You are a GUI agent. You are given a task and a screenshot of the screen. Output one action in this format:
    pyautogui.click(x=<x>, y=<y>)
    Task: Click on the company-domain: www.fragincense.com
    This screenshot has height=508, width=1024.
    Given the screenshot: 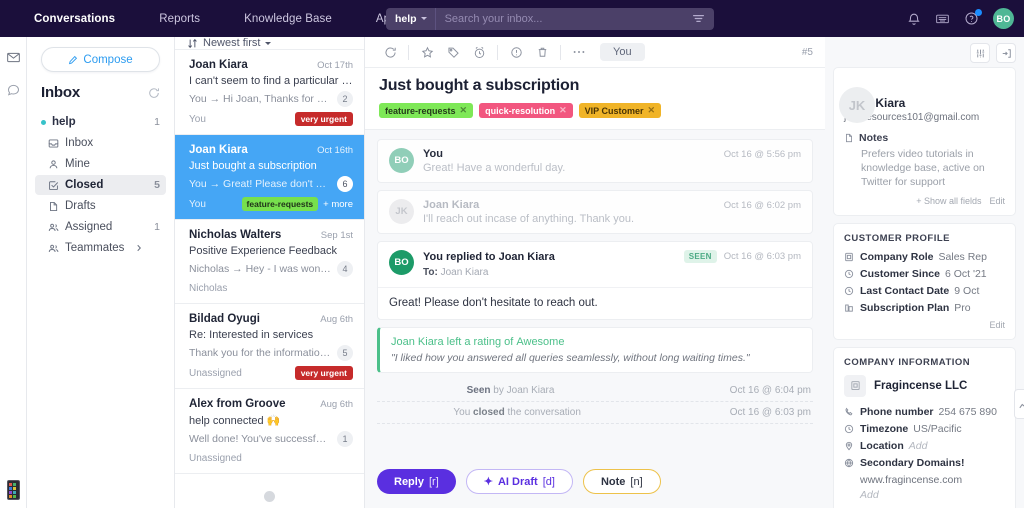 What is the action you would take?
    pyautogui.click(x=924, y=480)
    